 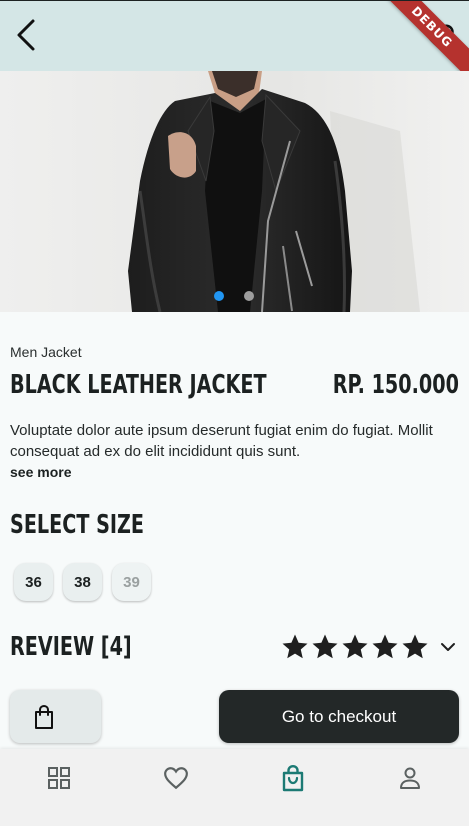 What do you see at coordinates (234, 297) in the screenshot?
I see `carousel-indicator` at bounding box center [234, 297].